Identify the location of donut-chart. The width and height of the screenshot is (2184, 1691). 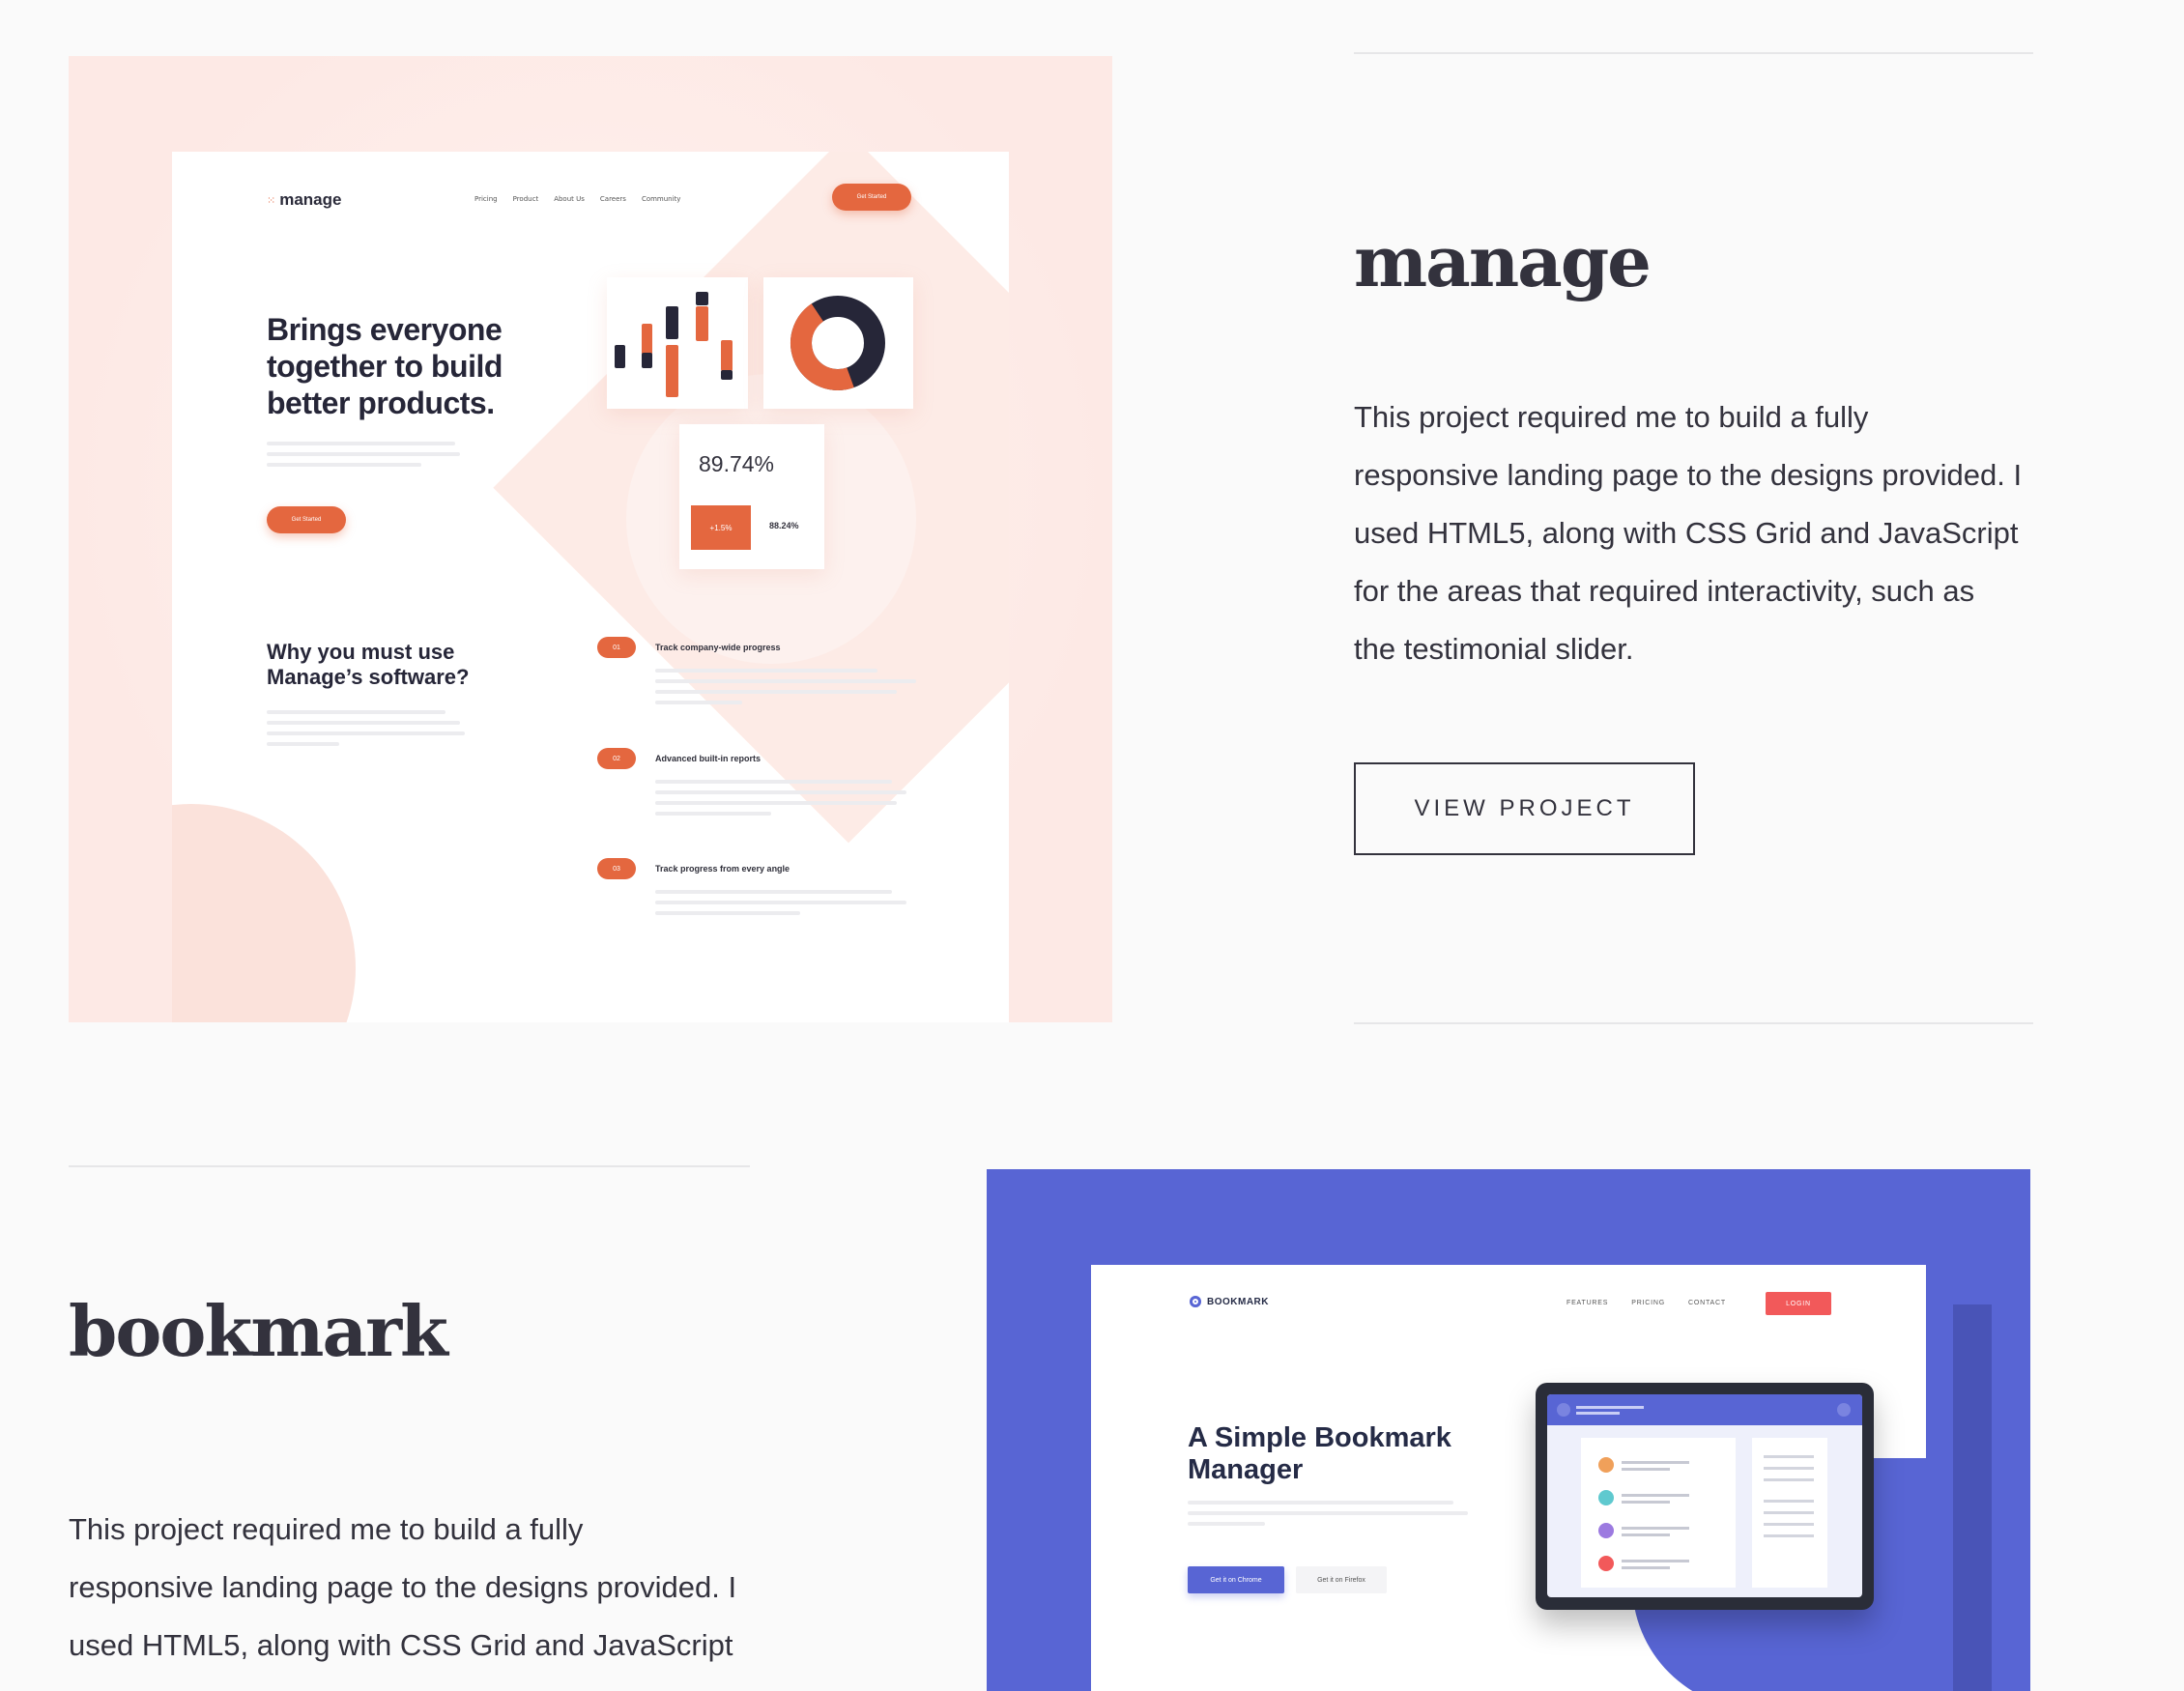
(838, 343).